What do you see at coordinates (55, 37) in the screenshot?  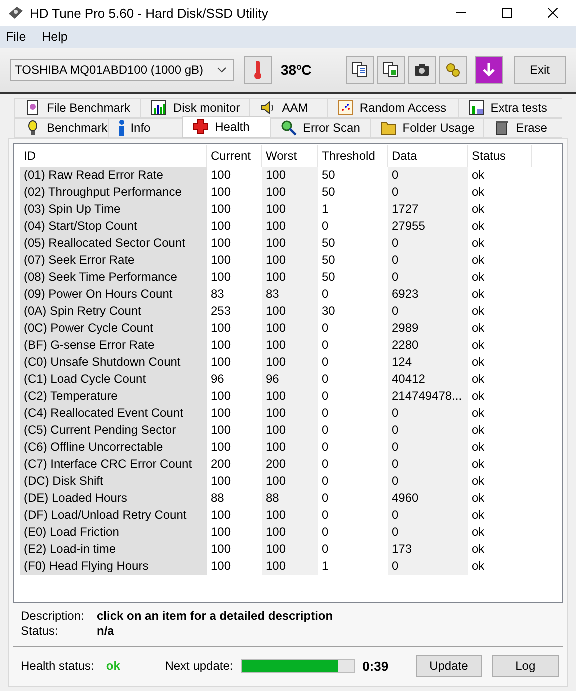 I see `menu-item: Help` at bounding box center [55, 37].